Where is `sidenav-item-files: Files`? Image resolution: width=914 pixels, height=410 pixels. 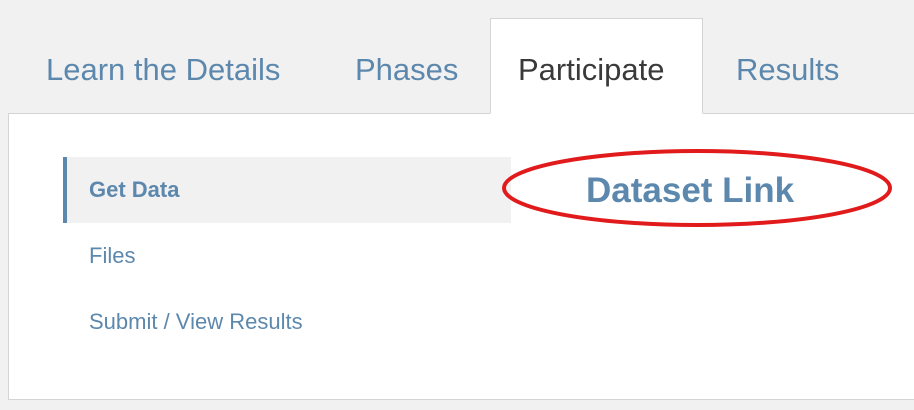 sidenav-item-files: Files is located at coordinates (287, 256).